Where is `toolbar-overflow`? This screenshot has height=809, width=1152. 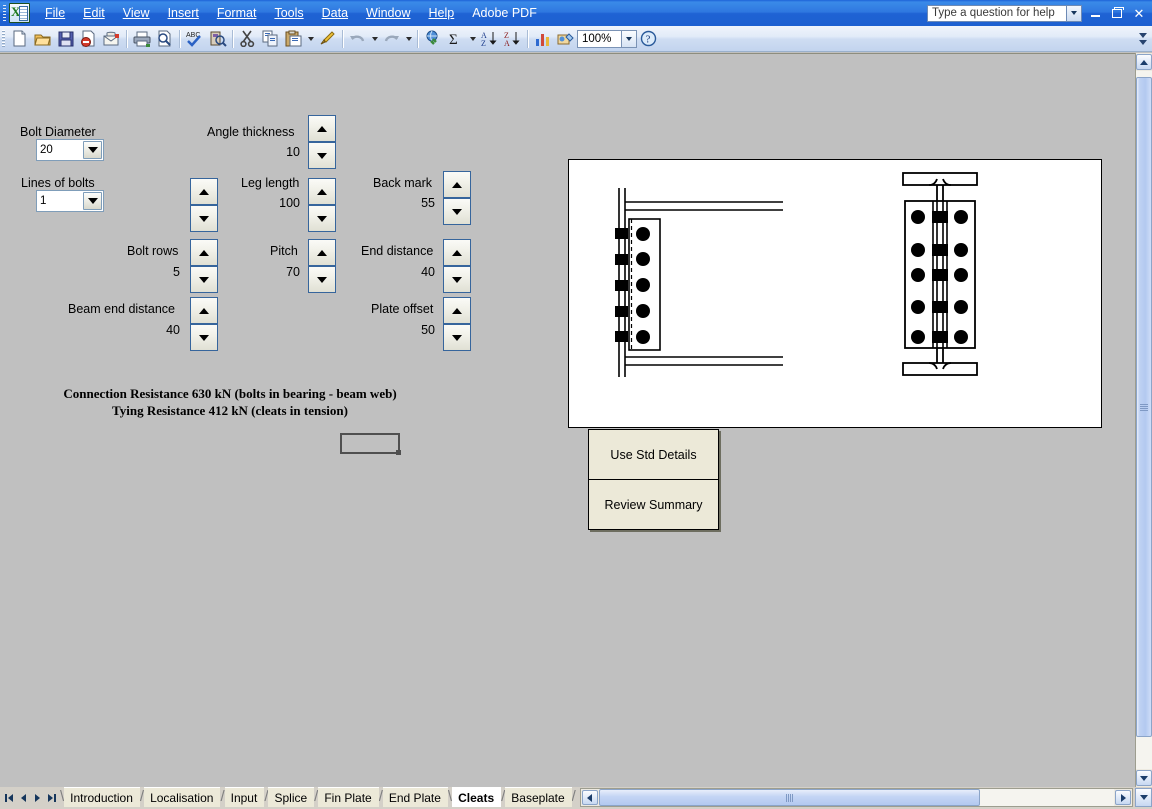 toolbar-overflow is located at coordinates (1145, 39).